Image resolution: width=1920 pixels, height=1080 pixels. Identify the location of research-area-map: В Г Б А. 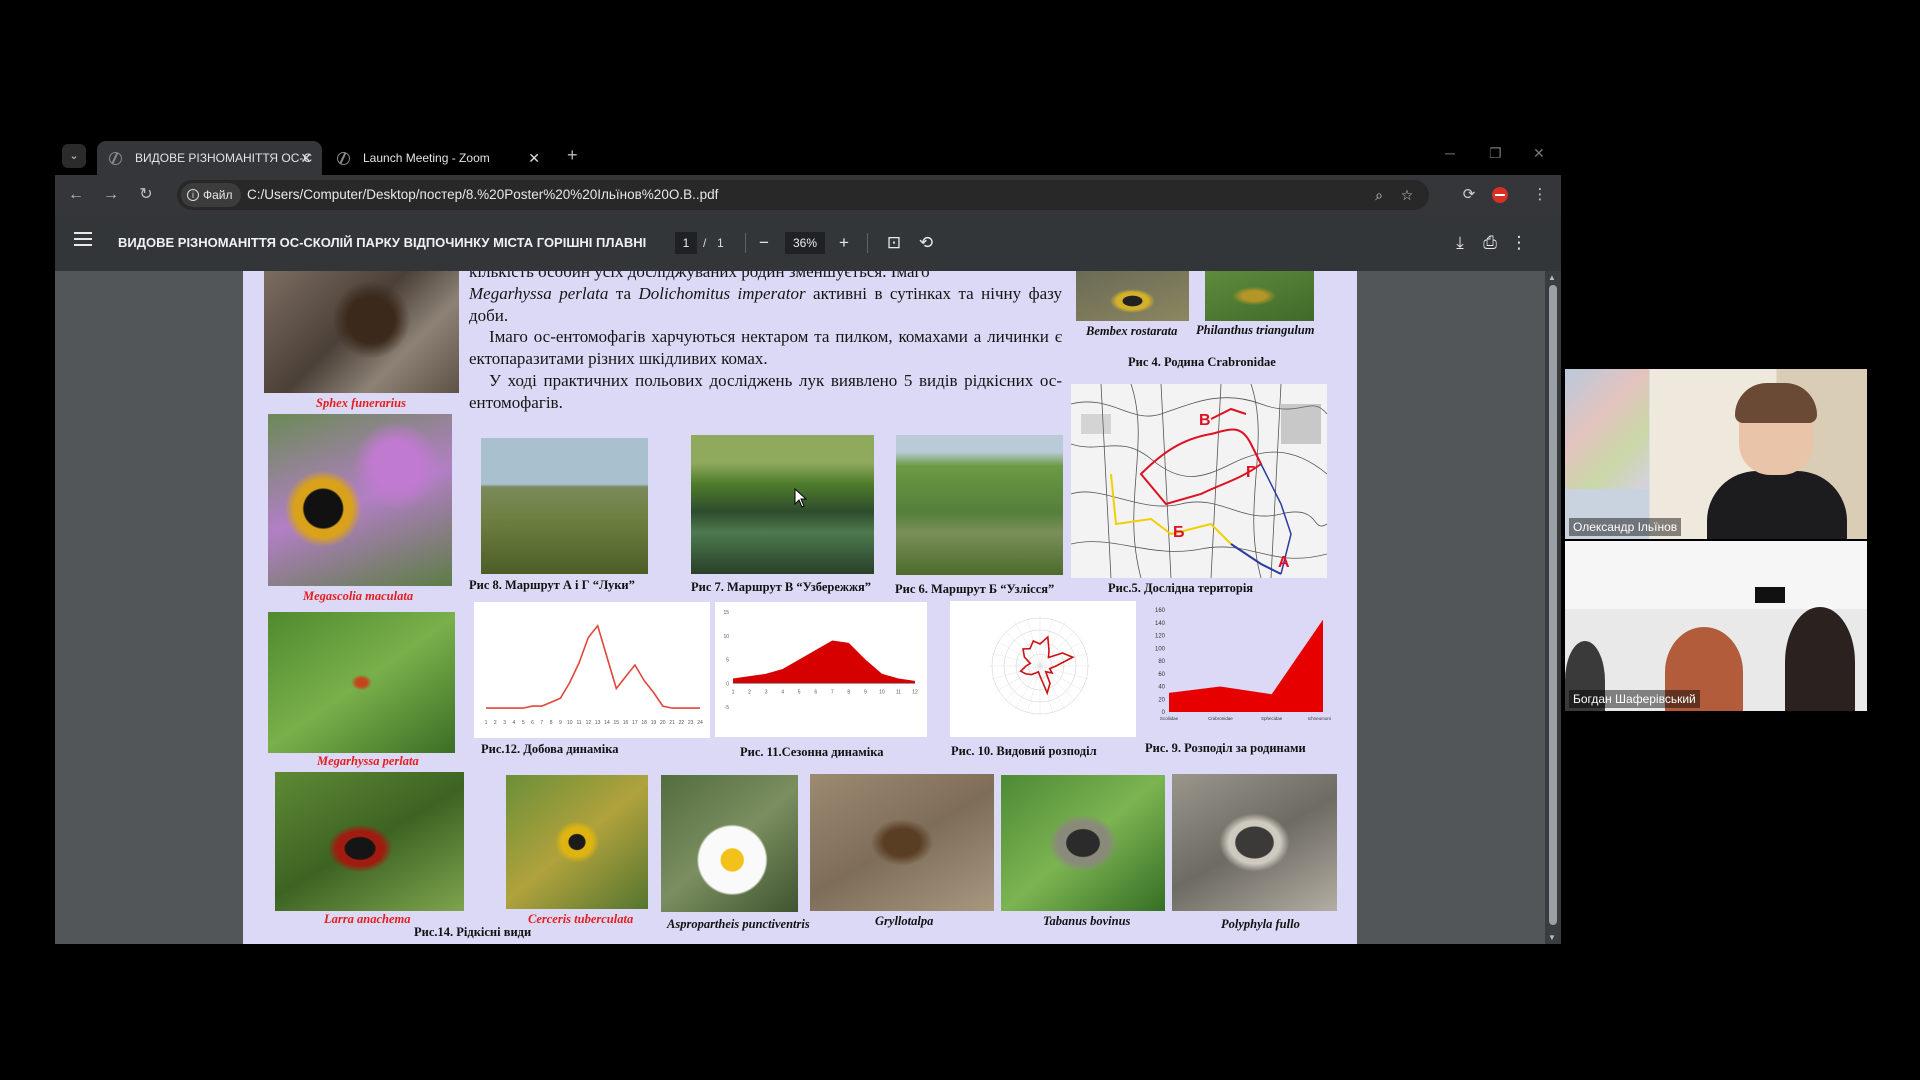
(1199, 481).